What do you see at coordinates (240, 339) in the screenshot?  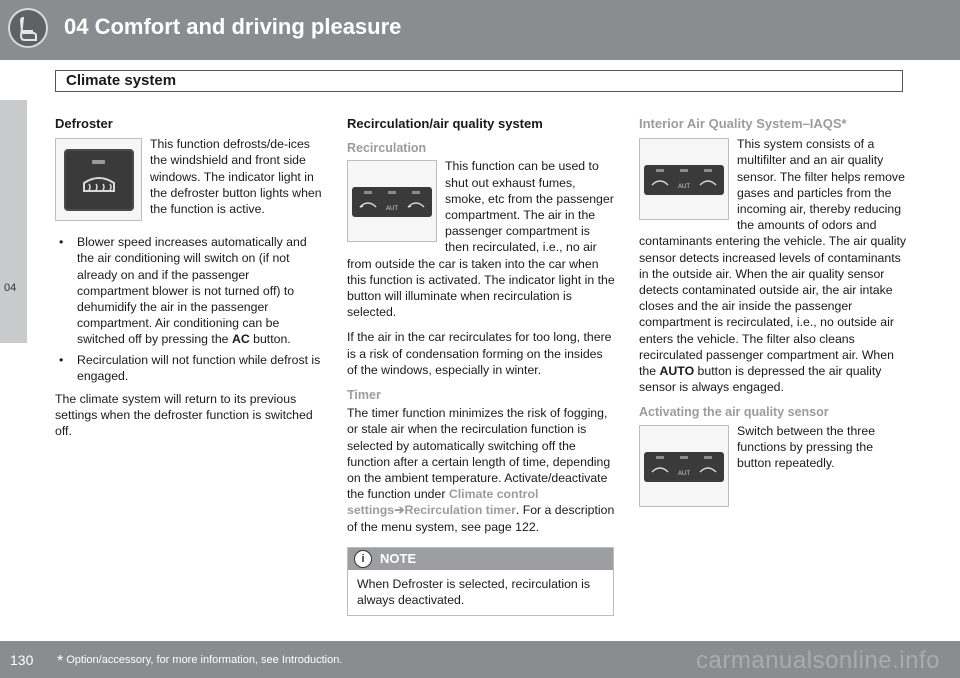 I see `ac-button-label: AC` at bounding box center [240, 339].